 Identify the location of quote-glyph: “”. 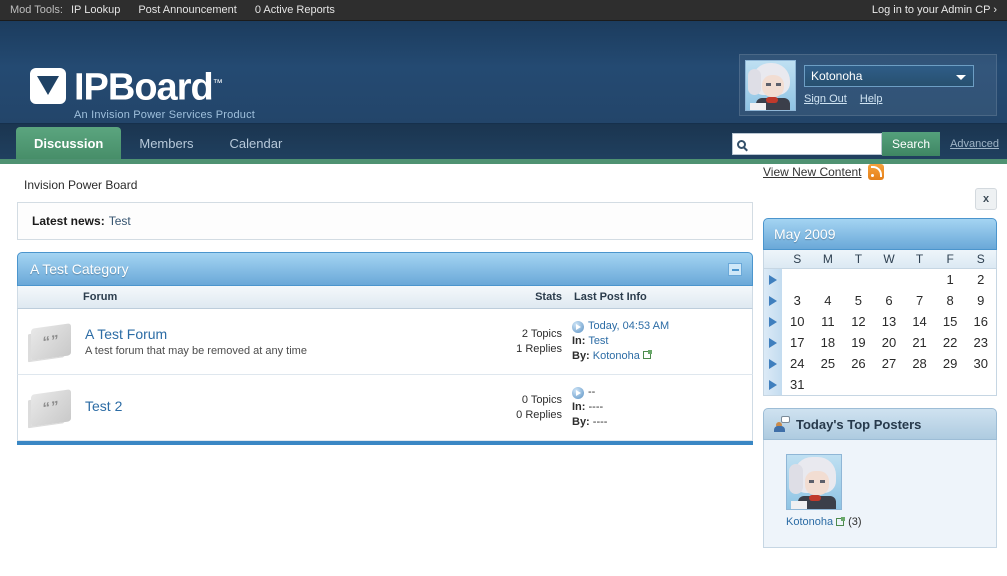
(50, 407).